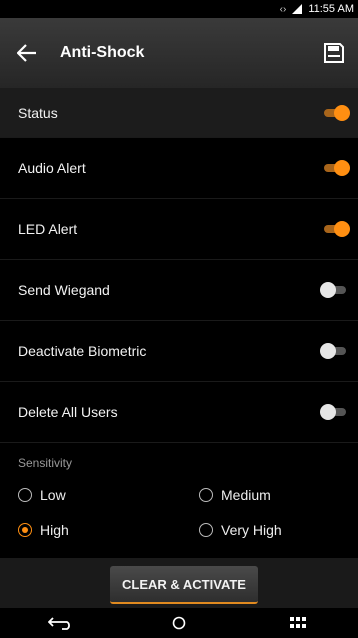 The height and width of the screenshot is (638, 358). Describe the element at coordinates (52, 168) in the screenshot. I see `toggle-label: Audio Alert` at that location.